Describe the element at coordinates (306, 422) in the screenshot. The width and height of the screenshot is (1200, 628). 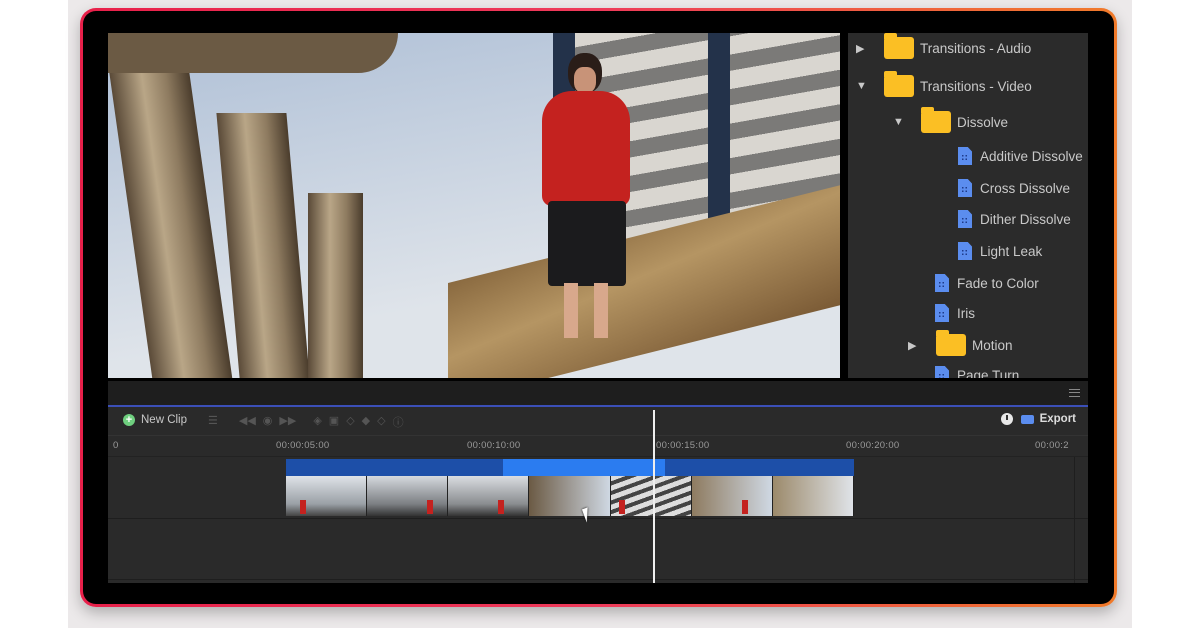
I see `transport-controls: ☰ ◀◀ ◉ ▶▶ ◈ ▣ ◇ ◆ ◇ ⓘ` at that location.